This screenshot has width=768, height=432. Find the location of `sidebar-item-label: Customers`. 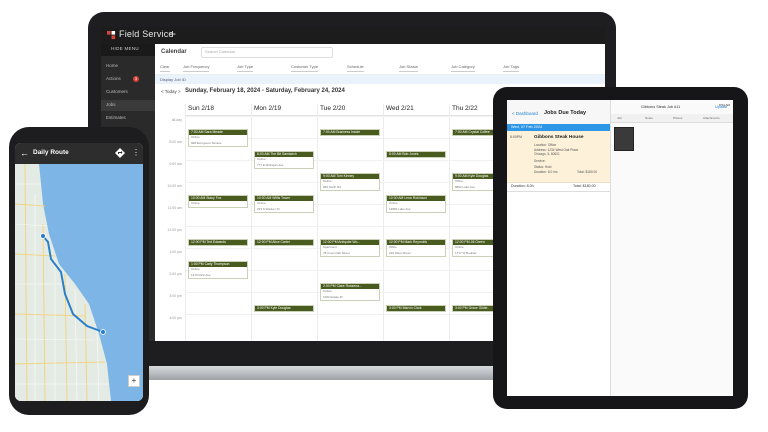

sidebar-item-label: Customers is located at coordinates (117, 91).